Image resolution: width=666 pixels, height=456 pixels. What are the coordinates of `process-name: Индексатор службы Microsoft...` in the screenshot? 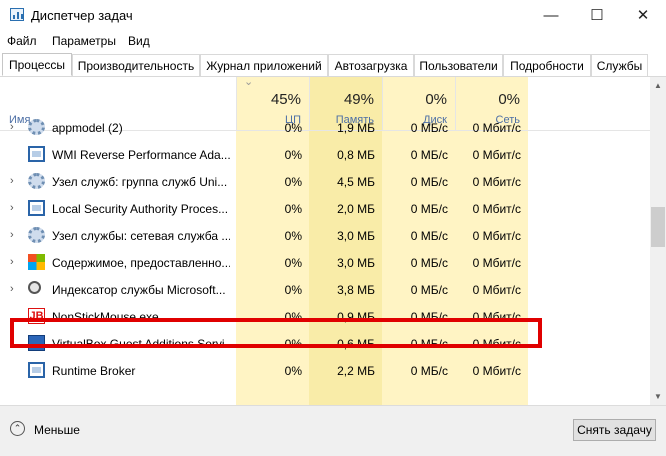 It's located at (139, 290).